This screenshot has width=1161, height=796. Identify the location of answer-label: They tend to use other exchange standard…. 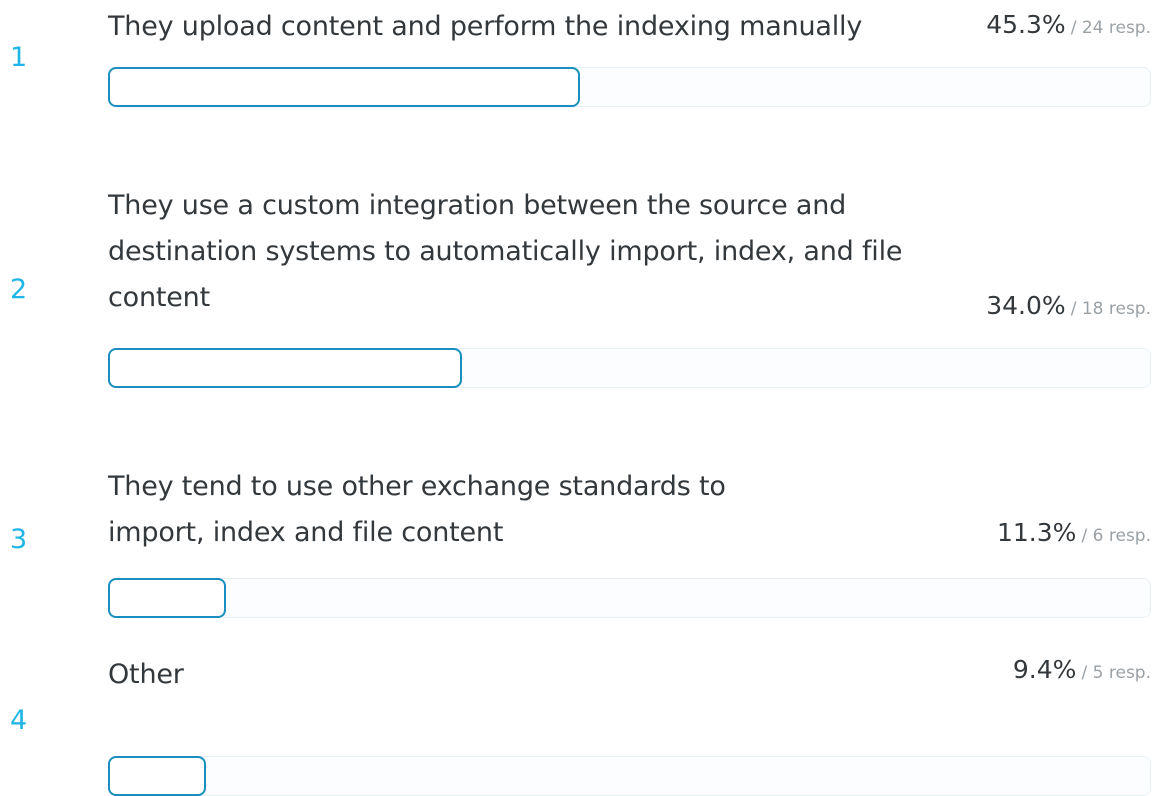
(417, 509).